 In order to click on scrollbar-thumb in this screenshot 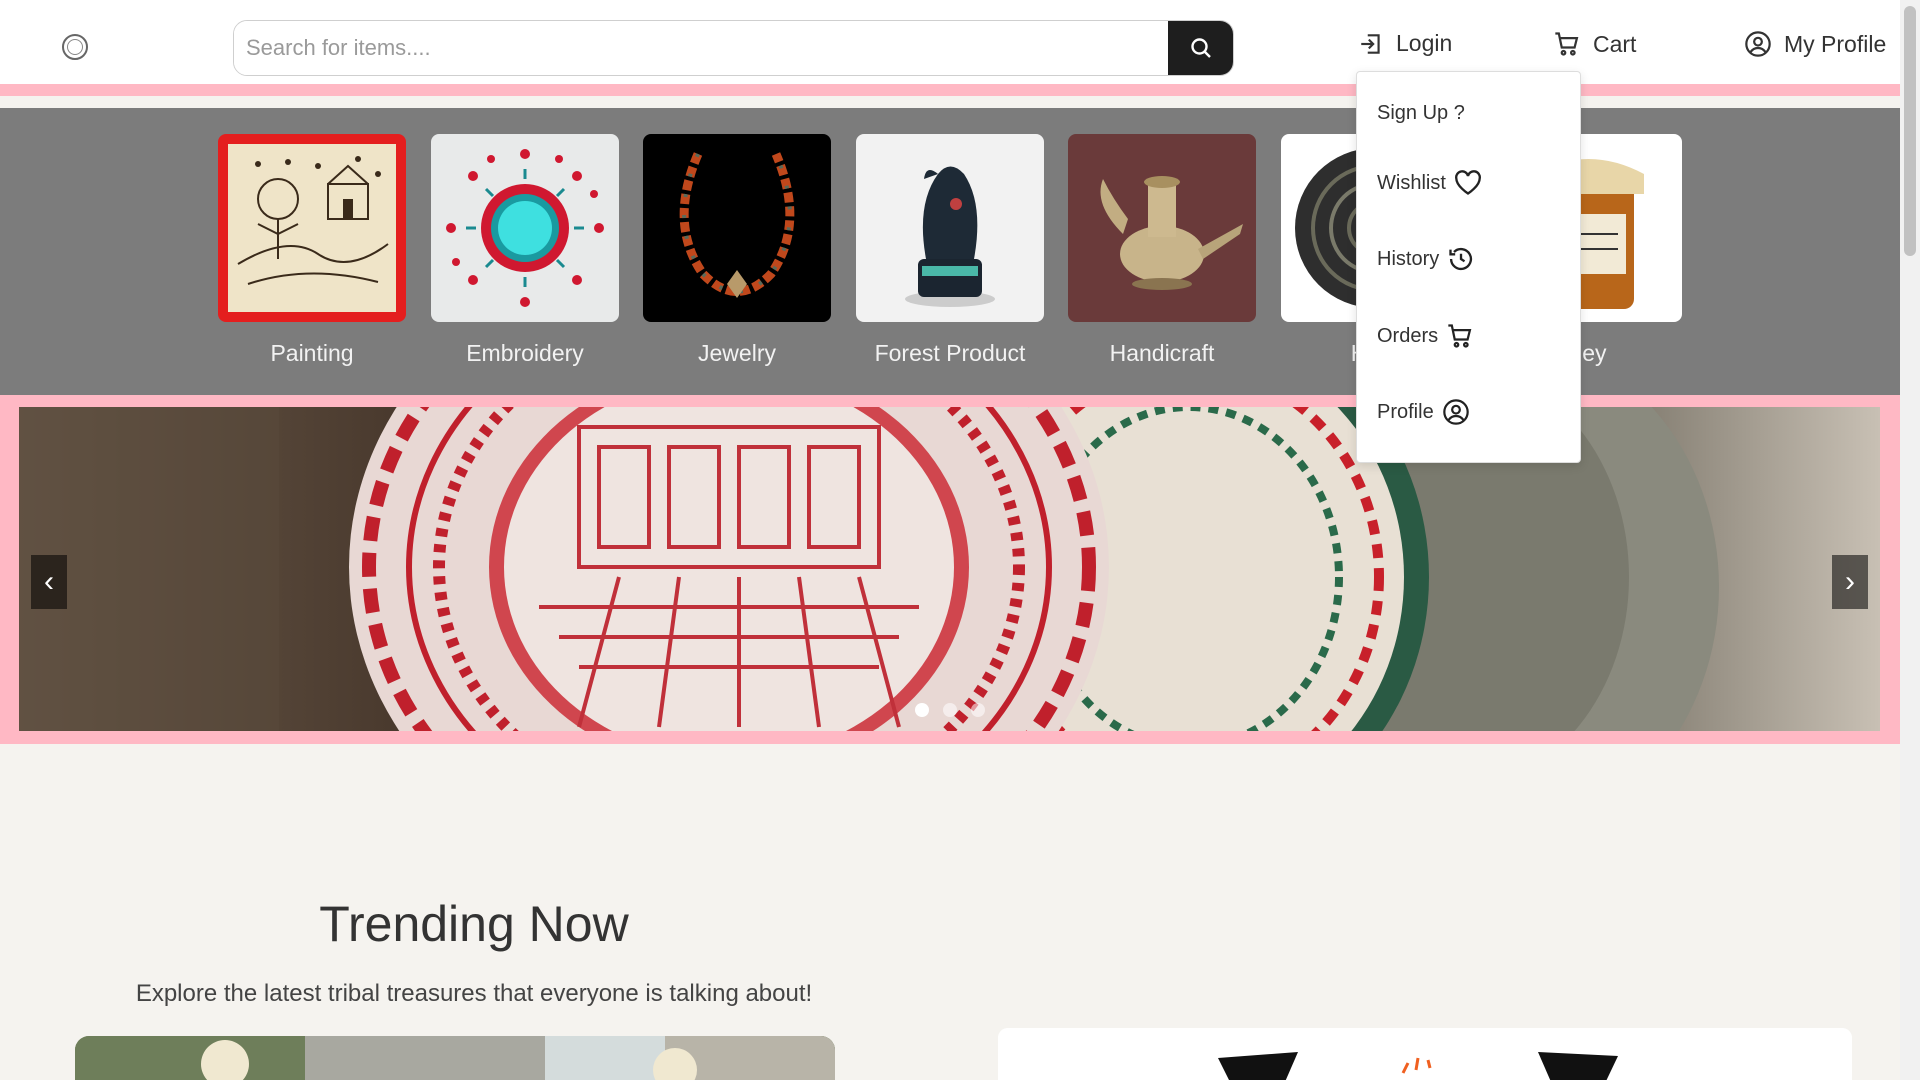, I will do `click(1910, 131)`.